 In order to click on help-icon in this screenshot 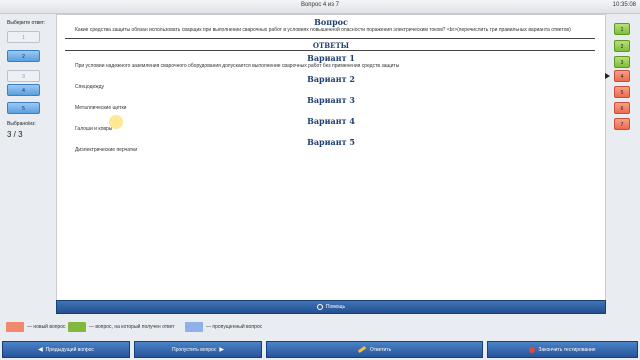, I will do `click(319, 306)`.